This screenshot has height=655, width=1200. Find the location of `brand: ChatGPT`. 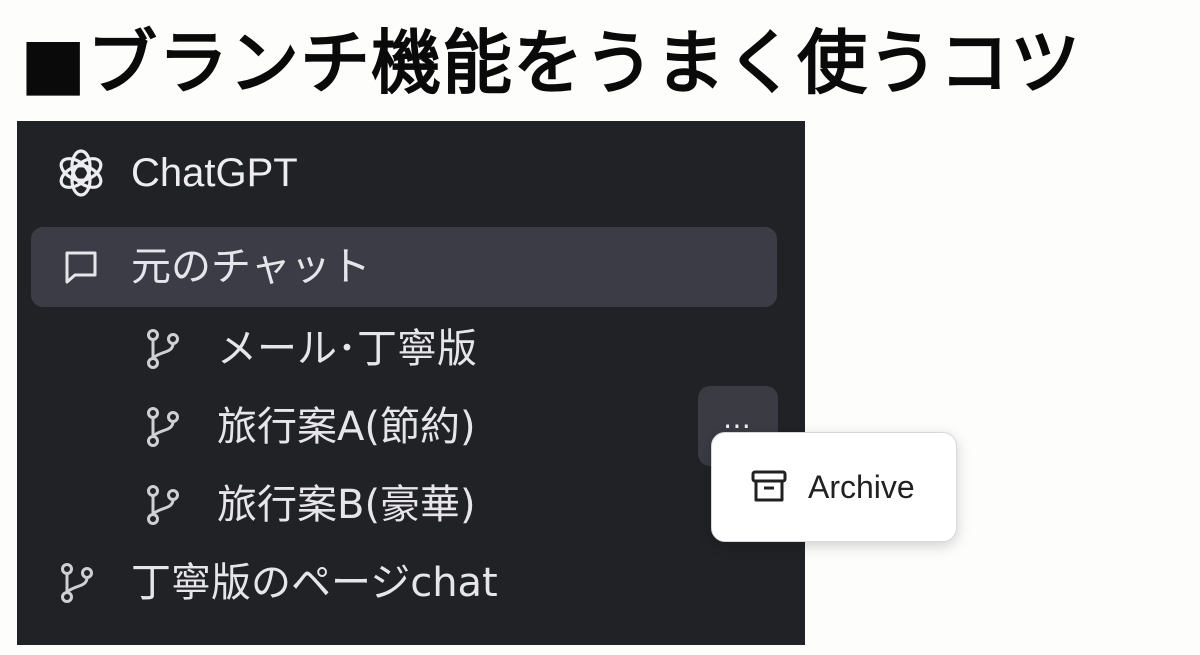

brand: ChatGPT is located at coordinates (176, 173).